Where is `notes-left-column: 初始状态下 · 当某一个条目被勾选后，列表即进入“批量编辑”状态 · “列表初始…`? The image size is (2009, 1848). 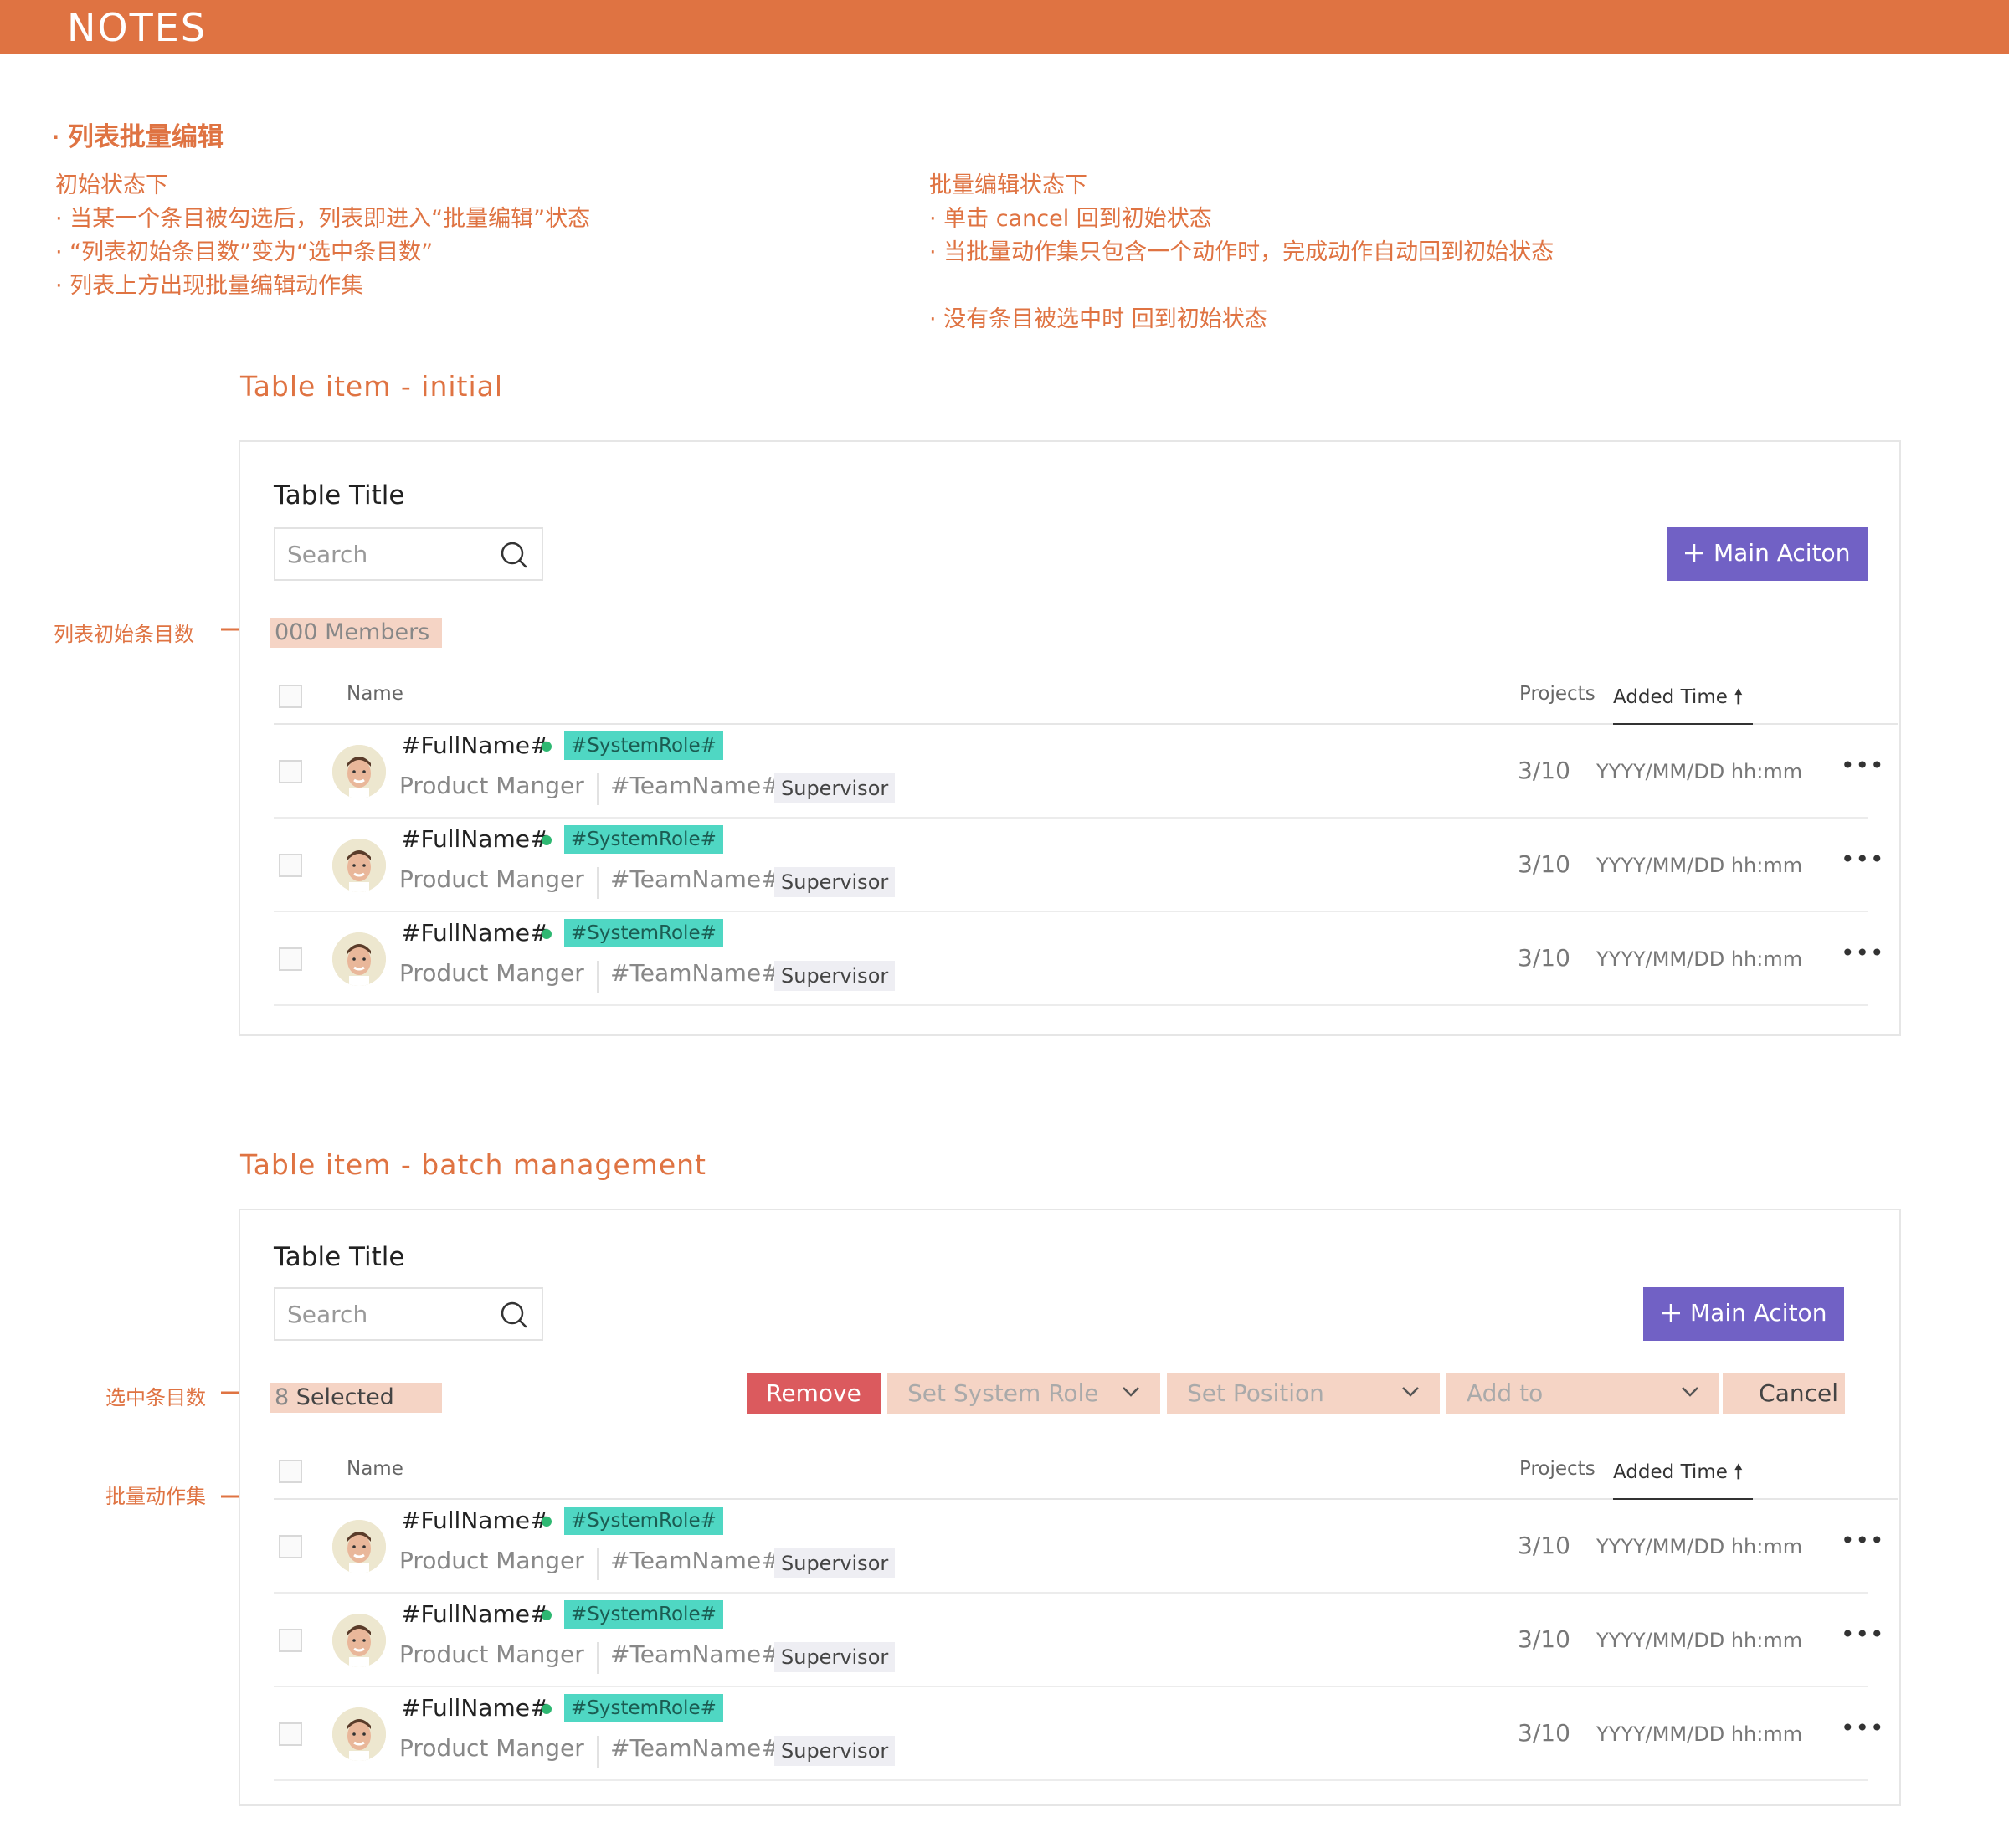 notes-left-column: 初始状态下 · 当某一个条目被勾选后，列表即进入“批量编辑”状态 · “列表初始… is located at coordinates (322, 236).